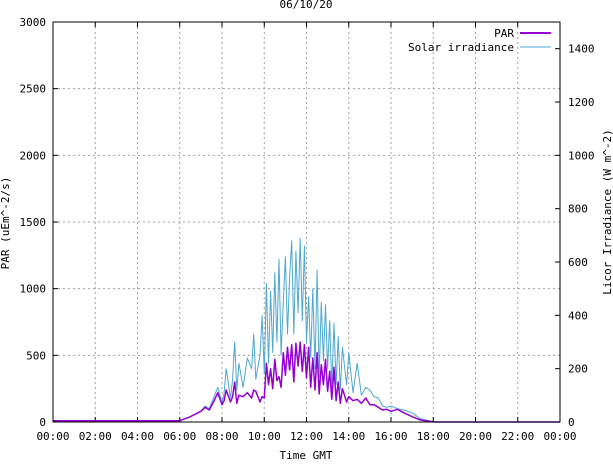  I want to click on x-tick-label: 08:00, so click(221, 436).